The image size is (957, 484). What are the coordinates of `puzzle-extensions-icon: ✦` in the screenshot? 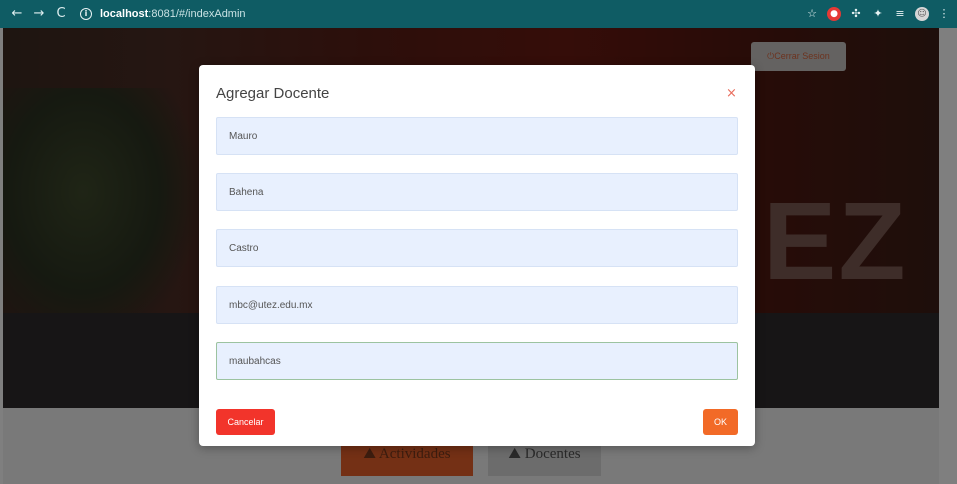 It's located at (878, 14).